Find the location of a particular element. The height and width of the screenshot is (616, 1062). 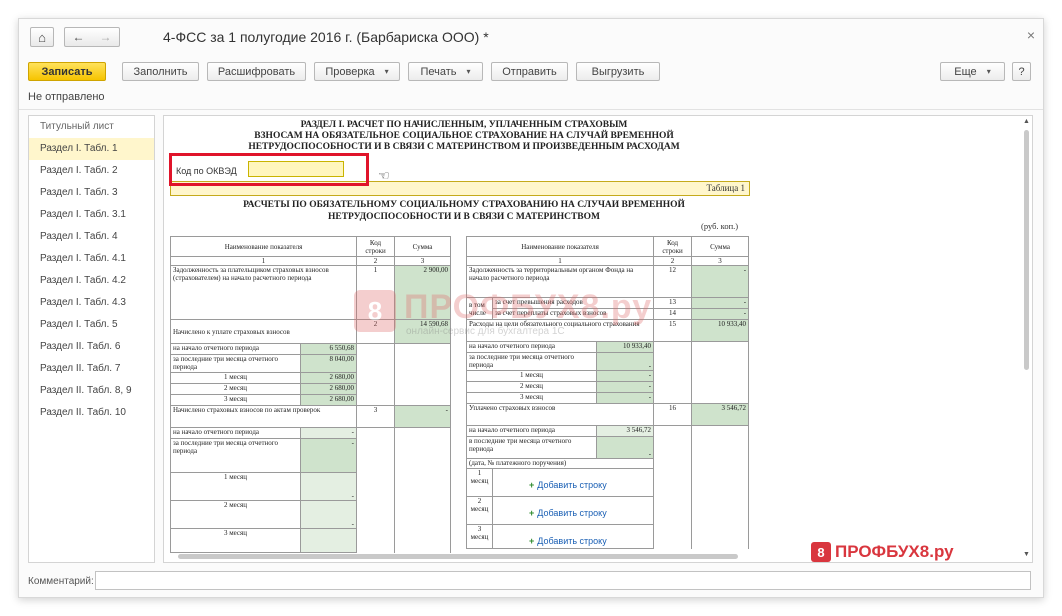

row-sum: 14 590,68 is located at coordinates (423, 331).